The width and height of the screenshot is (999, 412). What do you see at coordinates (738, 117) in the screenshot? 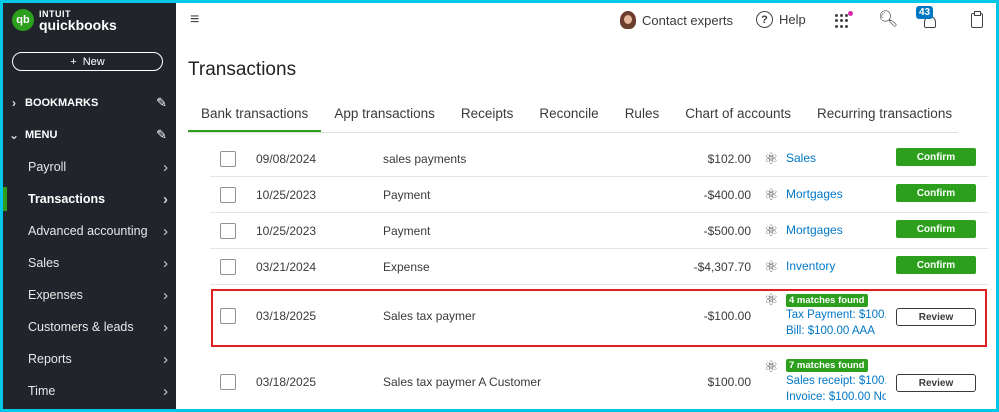
I see `tab-chart-of-accounts: Chart of accounts` at bounding box center [738, 117].